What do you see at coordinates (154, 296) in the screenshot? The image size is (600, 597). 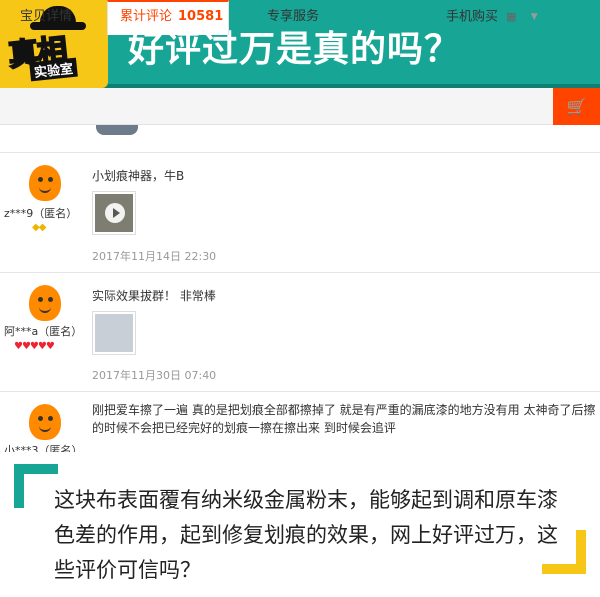 I see `review-text: 实际效果拔群！ 非常棒` at bounding box center [154, 296].